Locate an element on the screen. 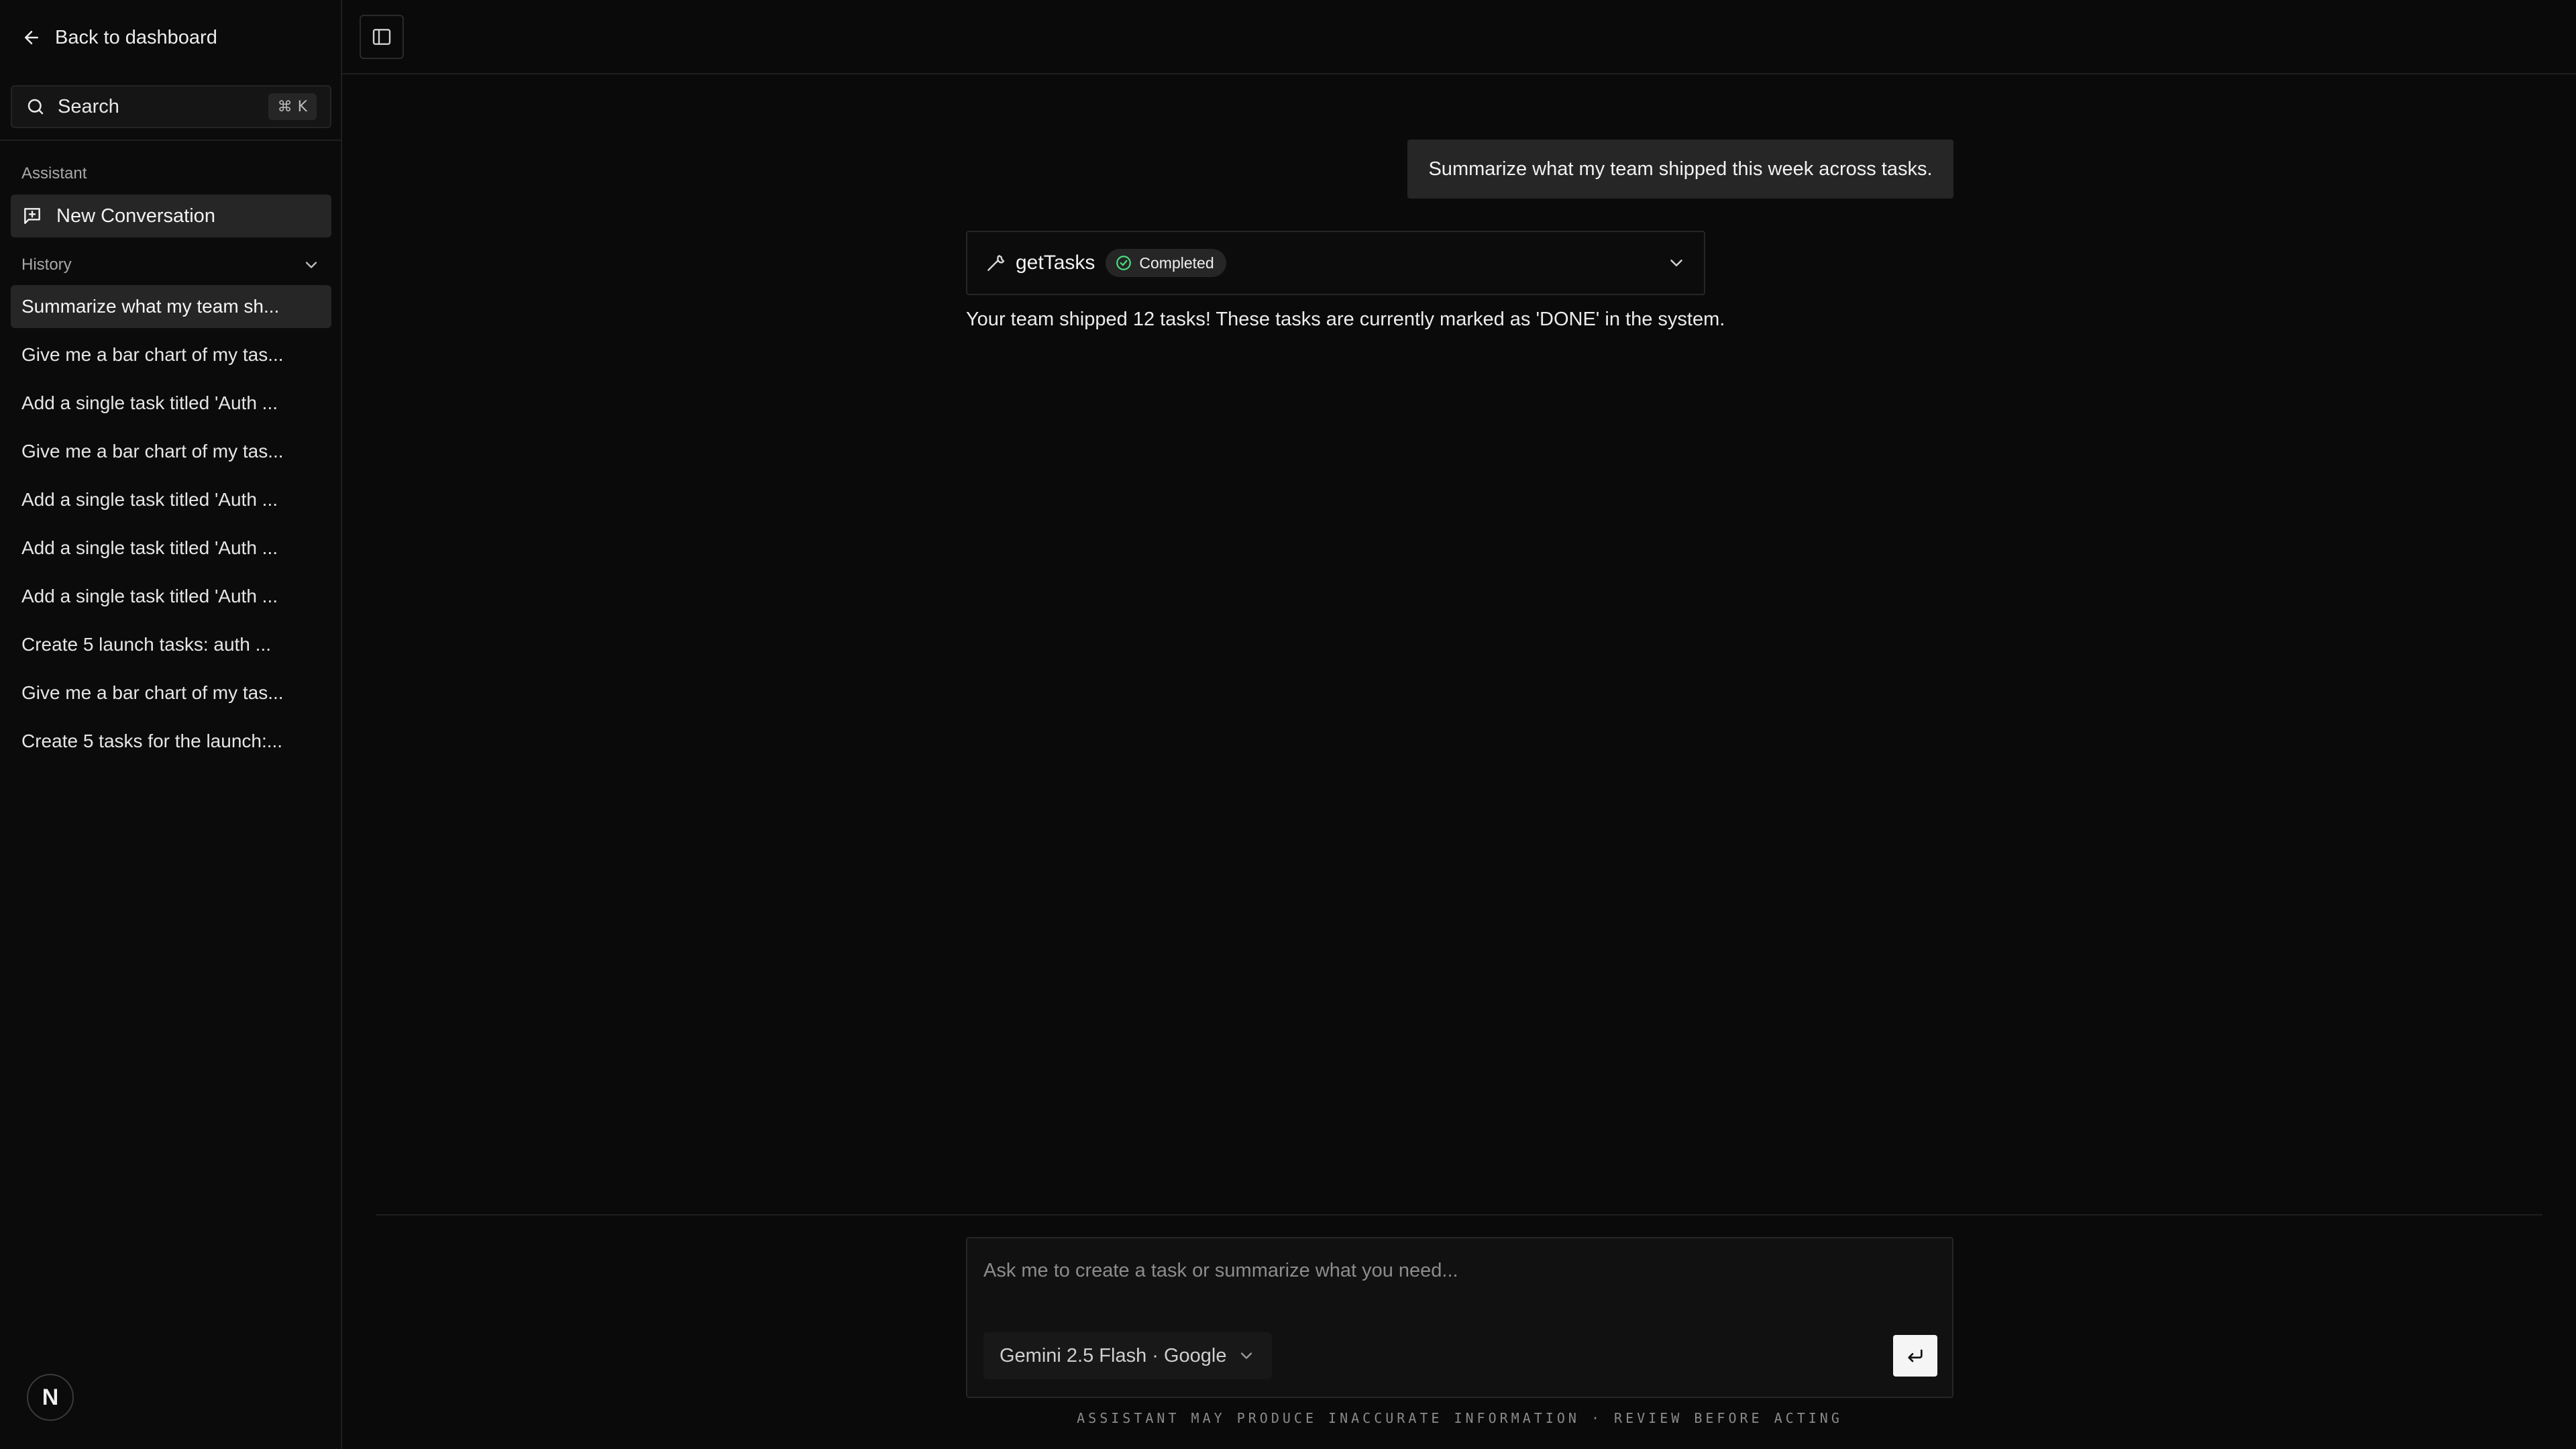  tool-name: getTasks is located at coordinates (1055, 263).